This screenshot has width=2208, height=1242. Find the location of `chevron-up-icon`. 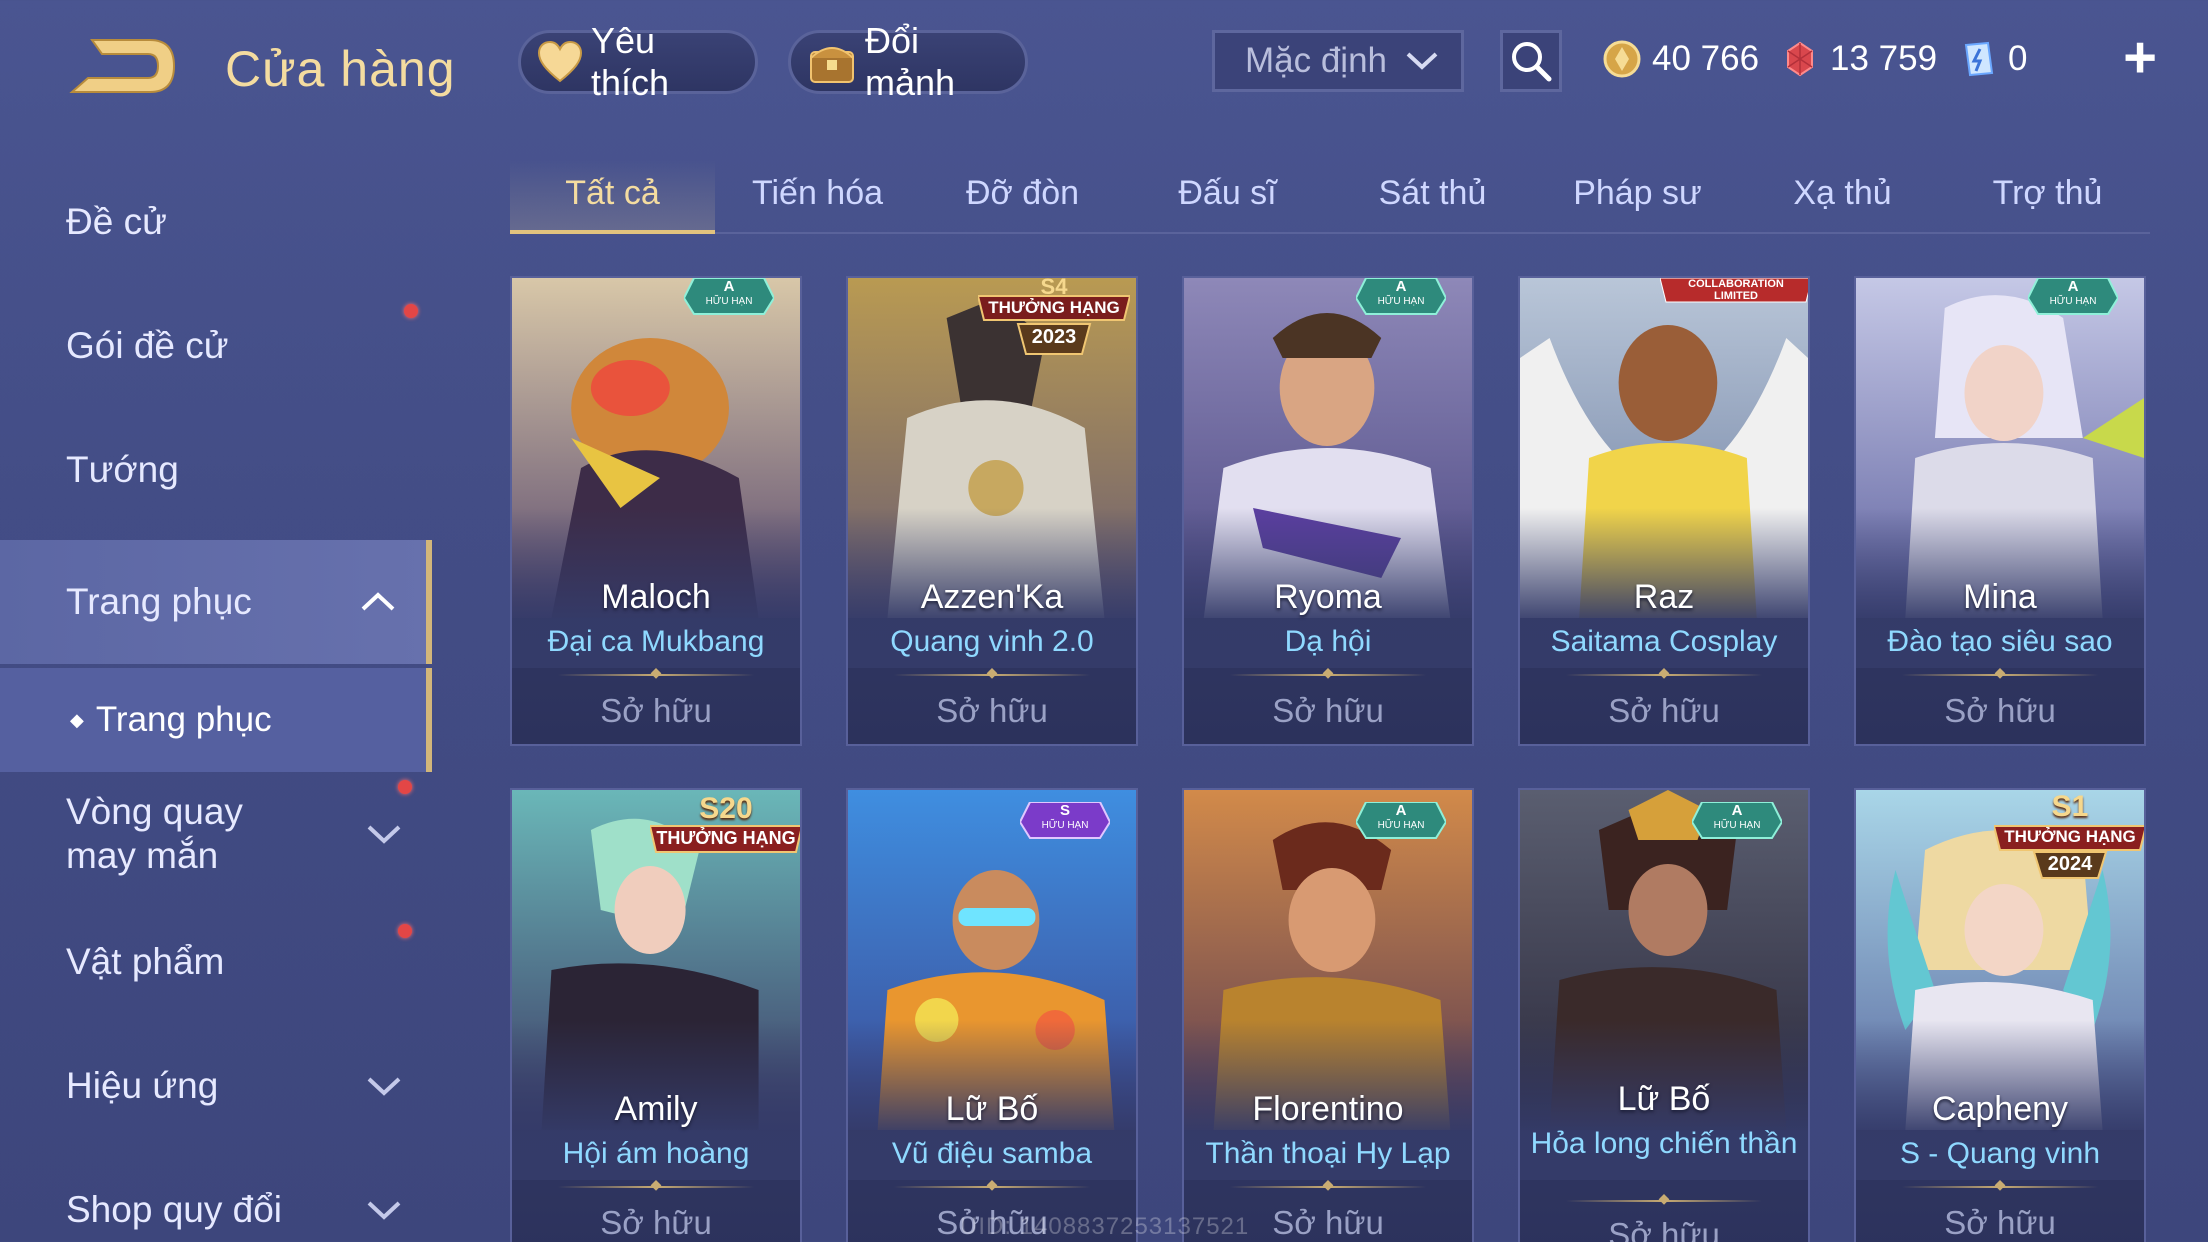

chevron-up-icon is located at coordinates (378, 601).